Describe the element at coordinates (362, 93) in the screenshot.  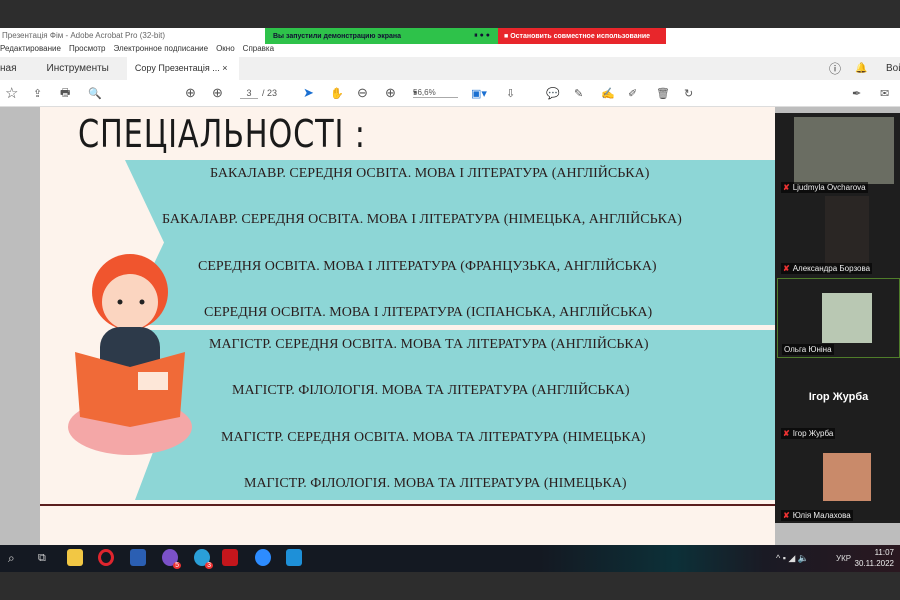
I see `zoom-out-icon: ⊖` at that location.